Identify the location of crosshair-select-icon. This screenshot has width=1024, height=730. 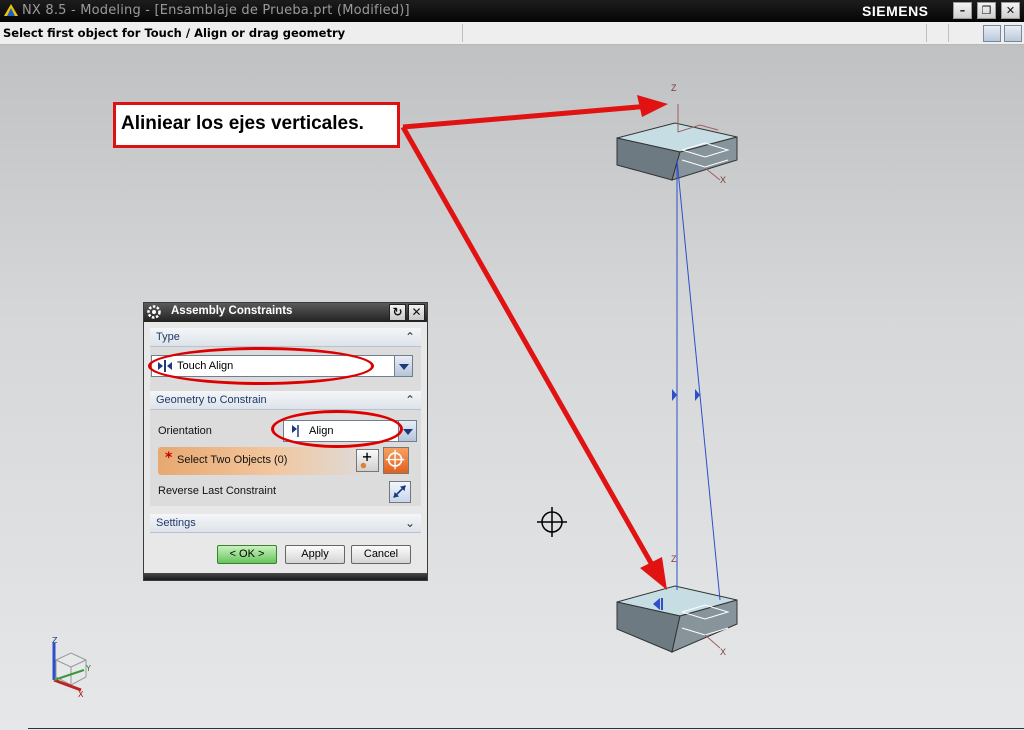
(396, 460).